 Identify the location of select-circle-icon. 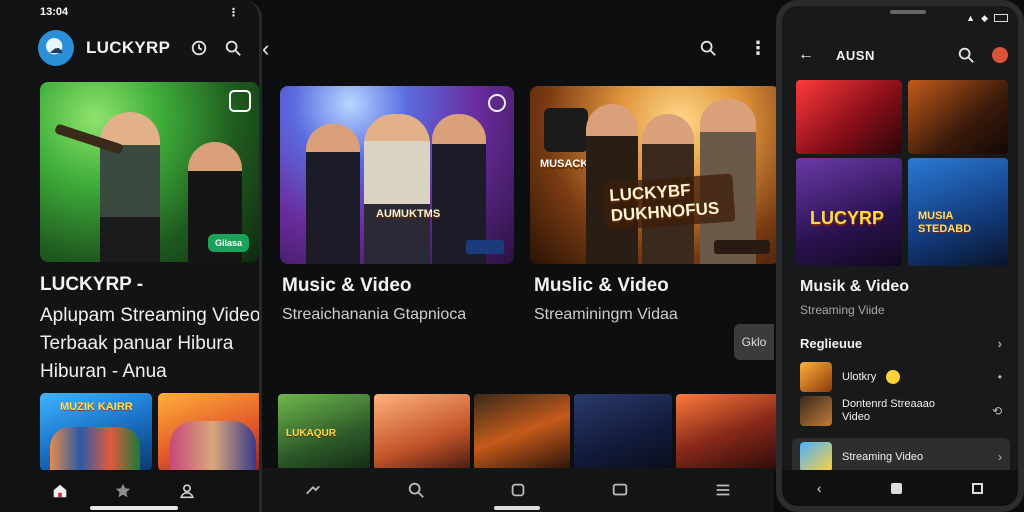
(497, 103).